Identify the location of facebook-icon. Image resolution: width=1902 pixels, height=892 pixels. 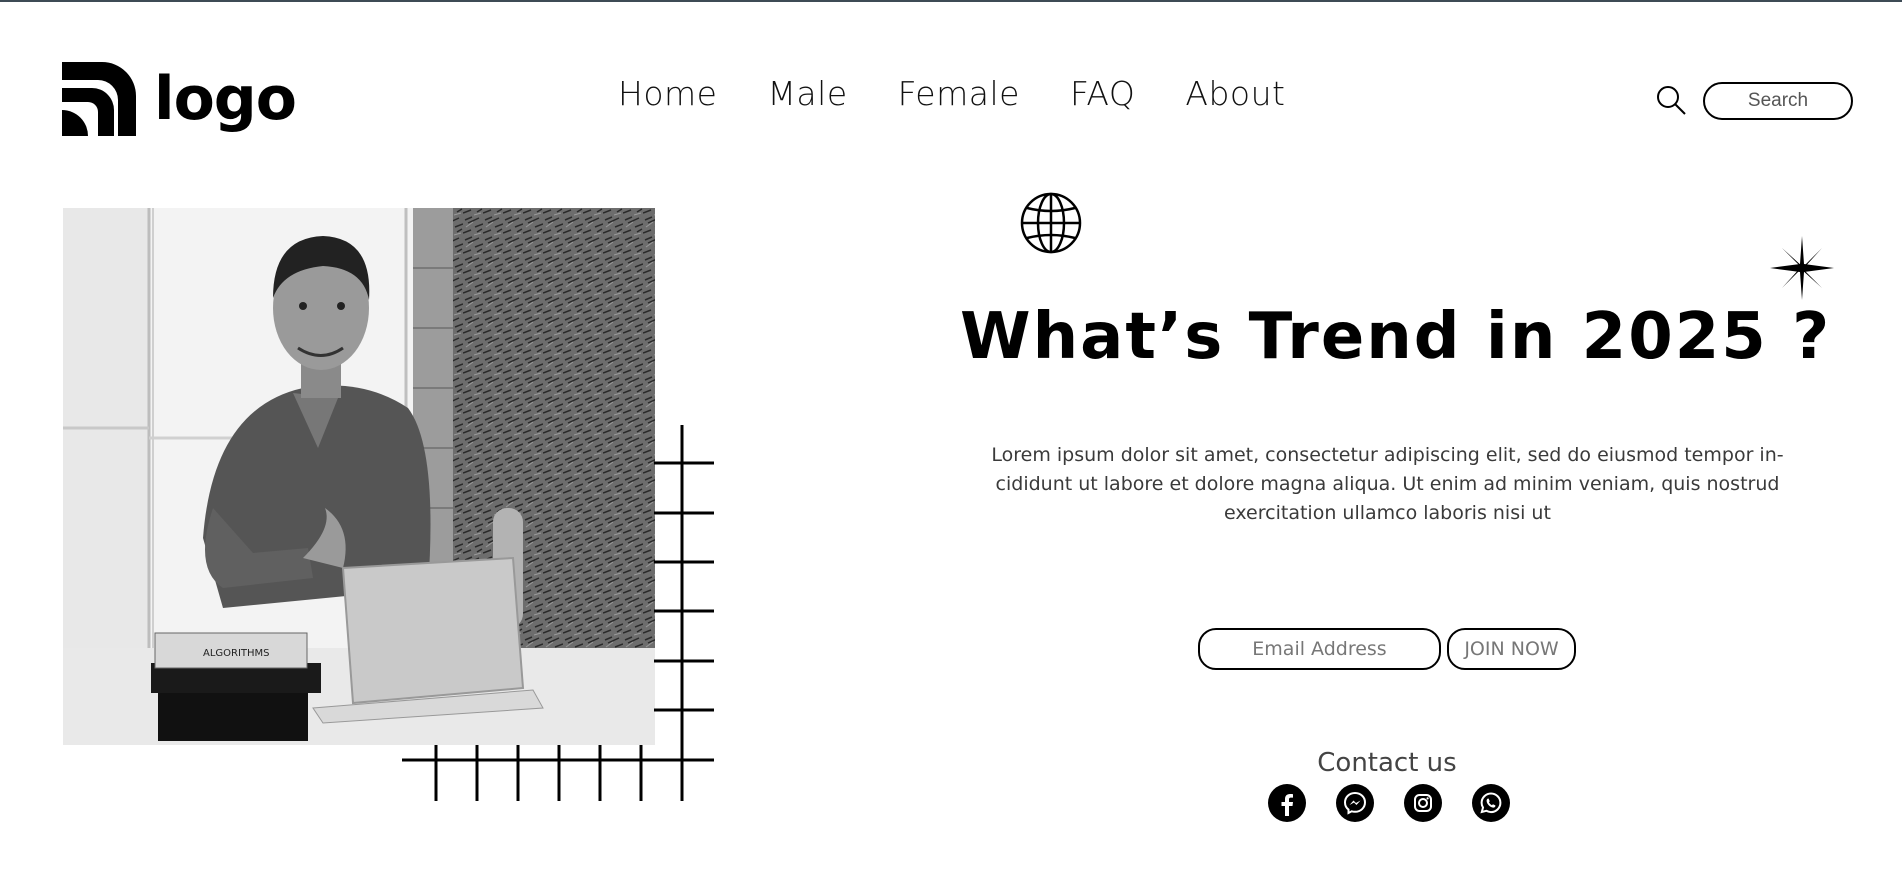
(1287, 803).